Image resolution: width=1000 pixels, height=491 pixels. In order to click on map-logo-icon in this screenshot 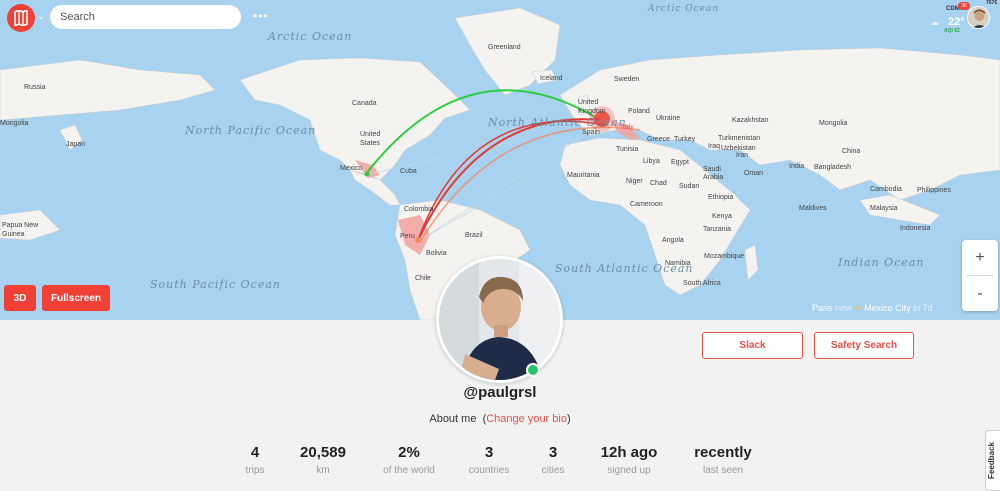, I will do `click(21, 18)`.